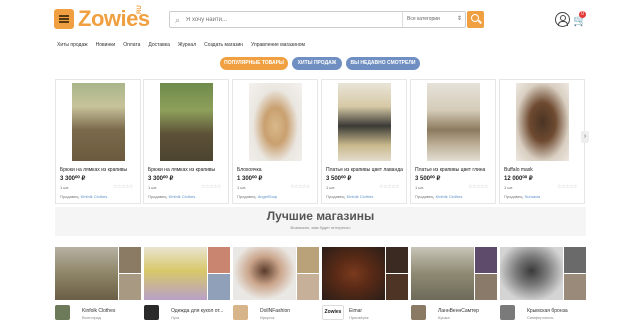  I want to click on shop-card: Крымская бронза Симферополь, so click(543, 285).